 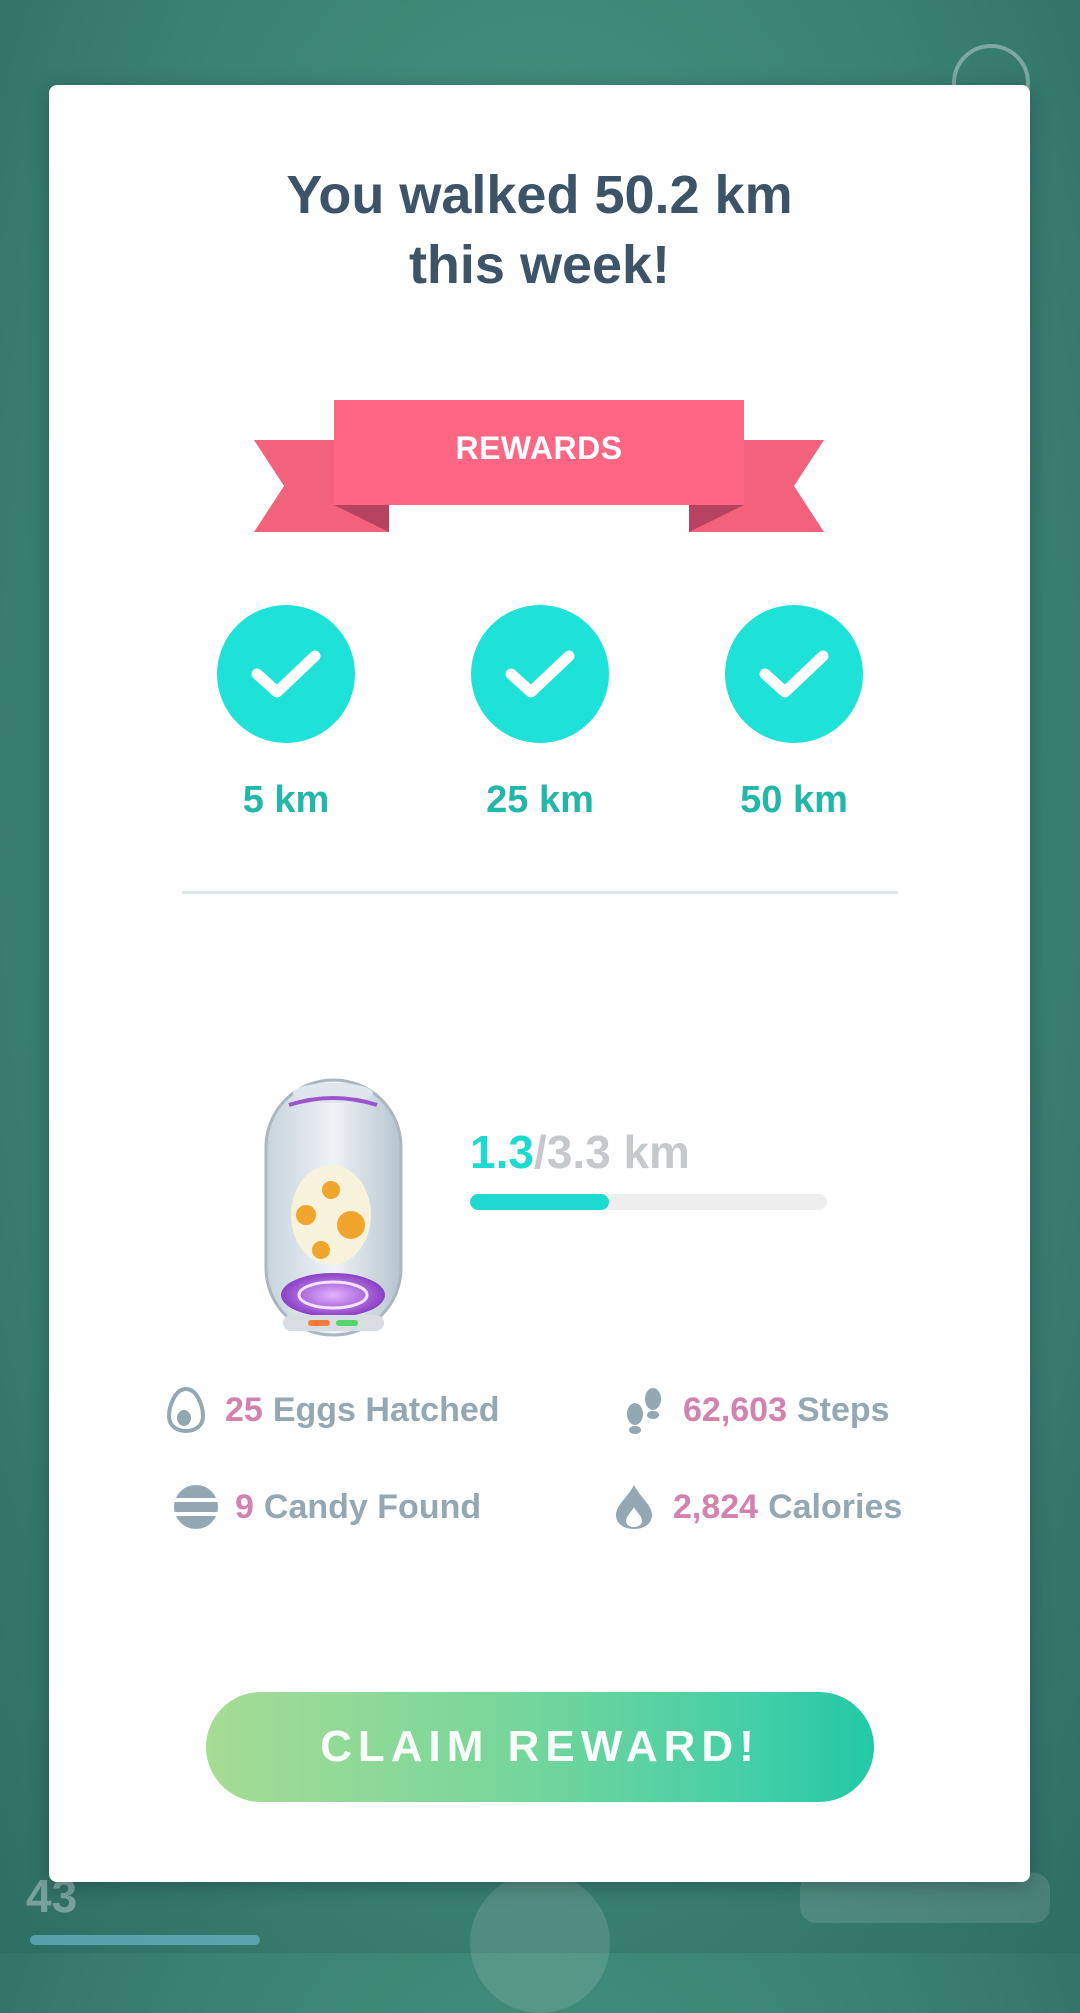 What do you see at coordinates (539, 470) in the screenshot?
I see `rewards-ribbon: REWARDS` at bounding box center [539, 470].